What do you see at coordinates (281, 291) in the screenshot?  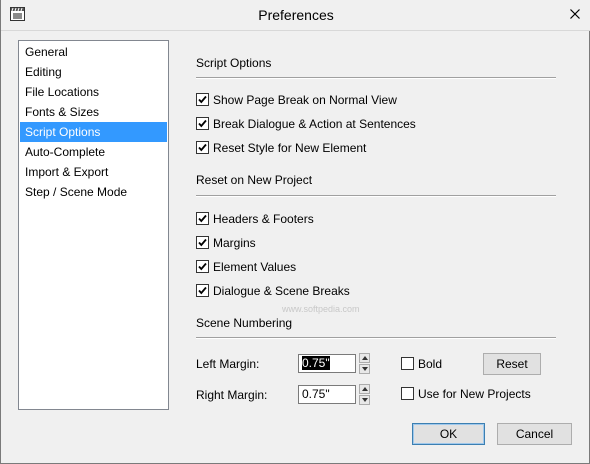 I see `checkbox-label: Dialogue & Scene Breaks` at bounding box center [281, 291].